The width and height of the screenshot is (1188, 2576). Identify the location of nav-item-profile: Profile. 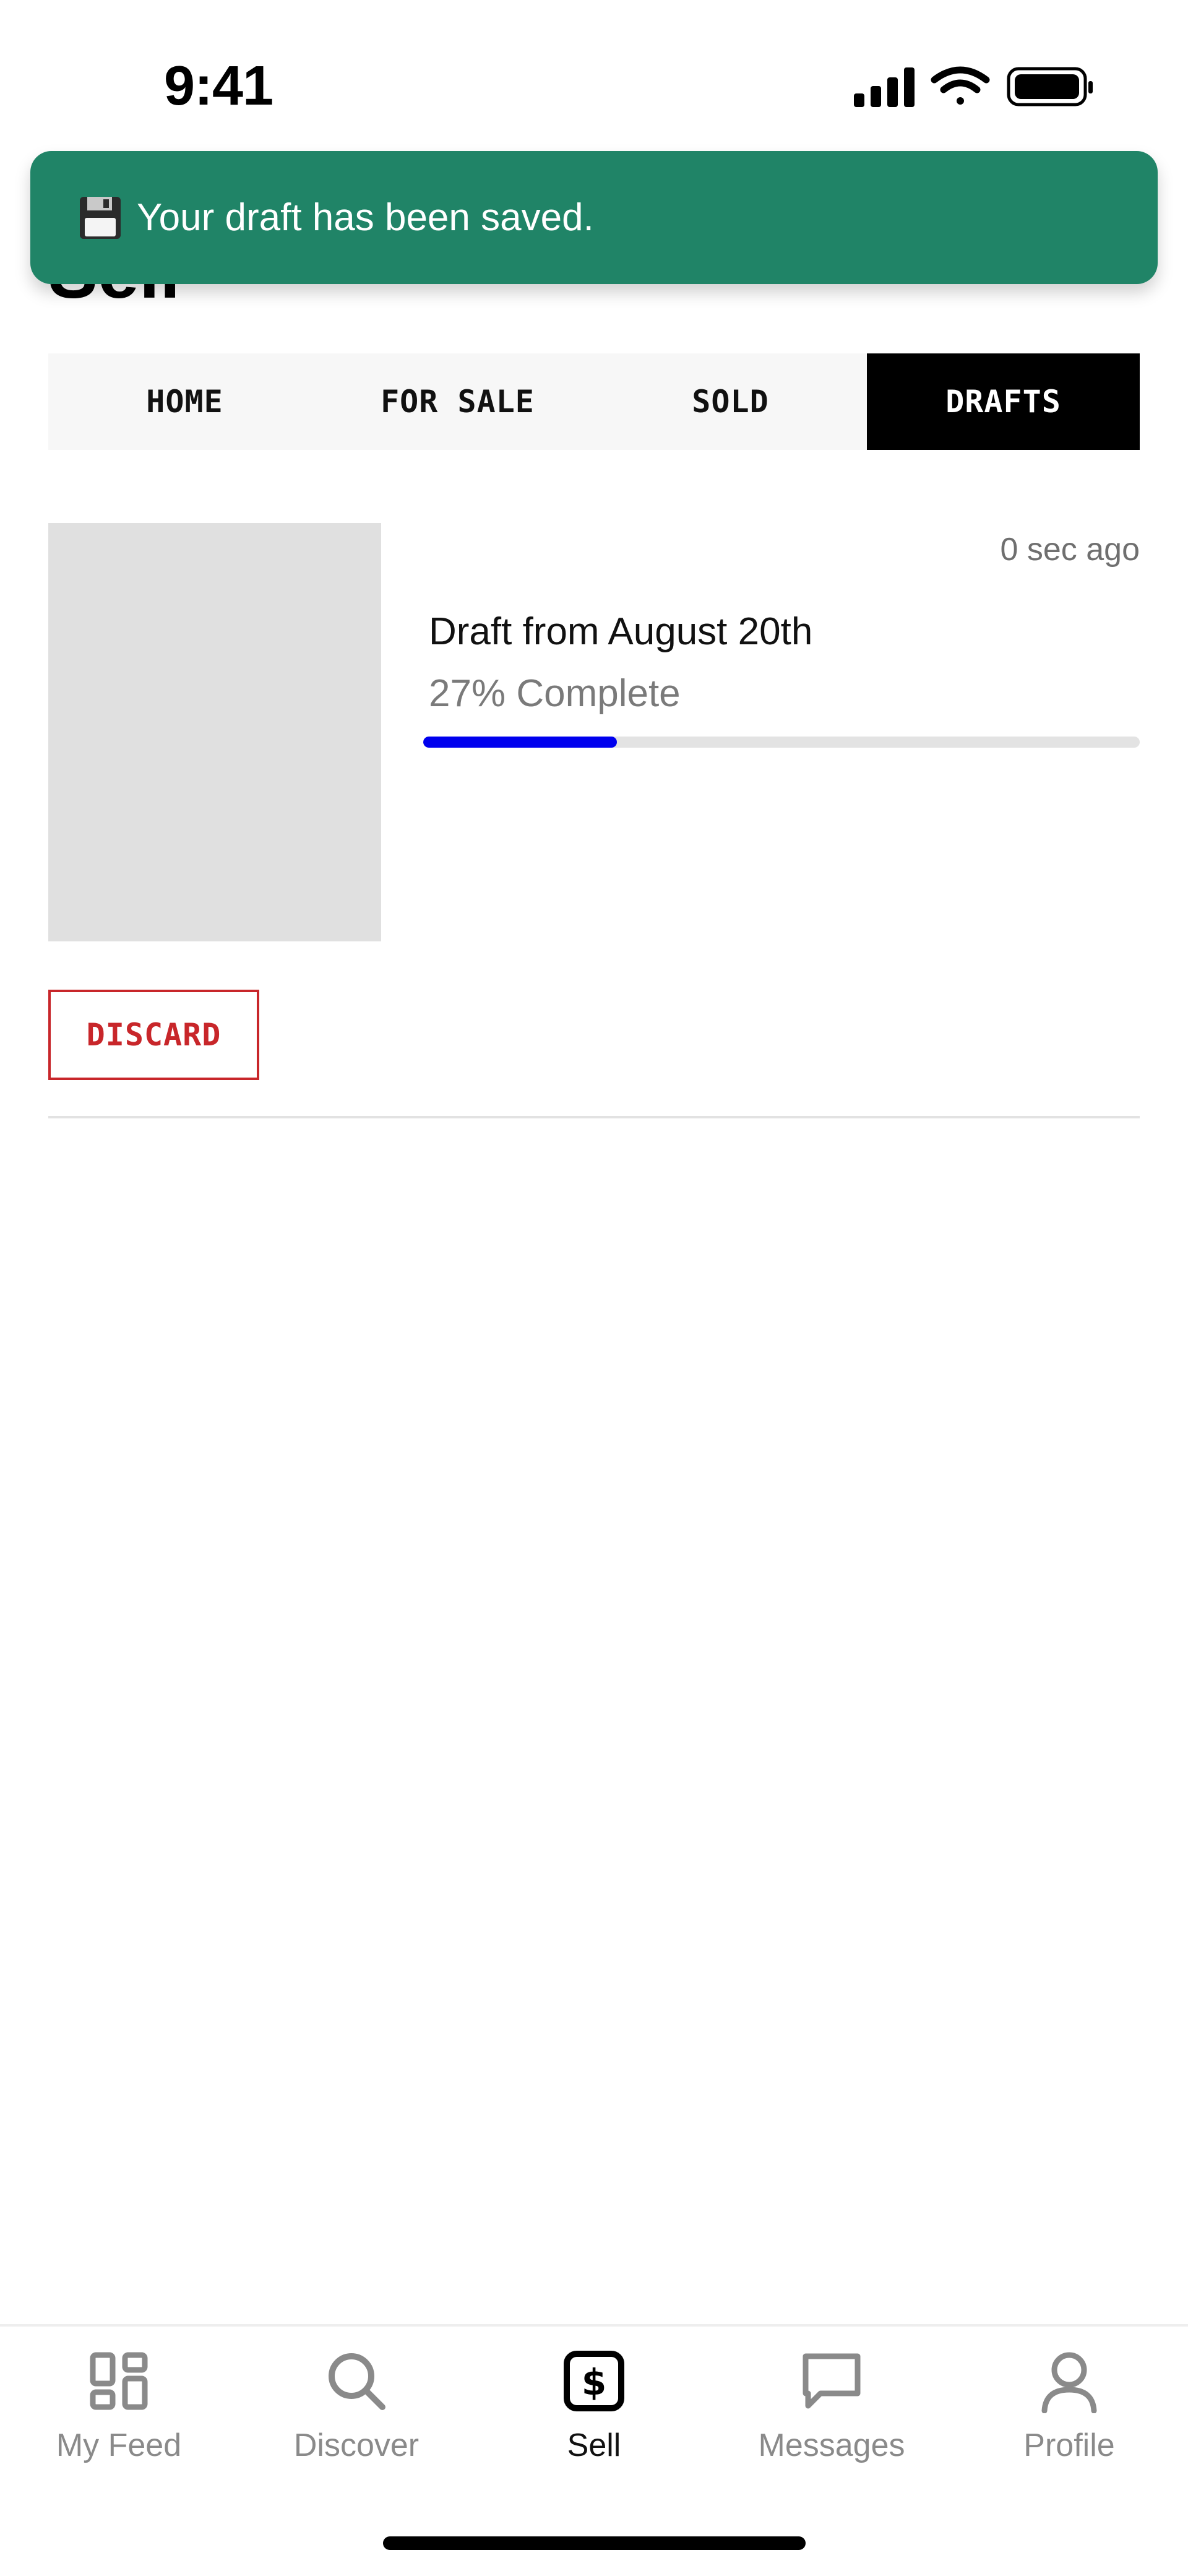
(1069, 2407).